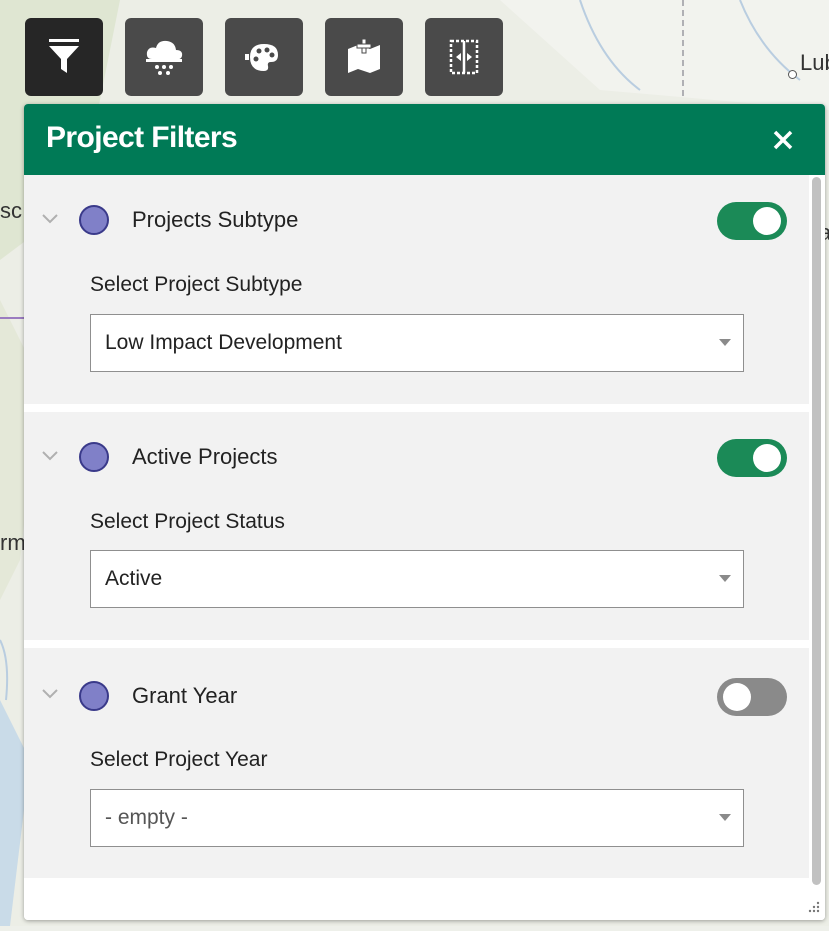  I want to click on close-icon, so click(783, 140).